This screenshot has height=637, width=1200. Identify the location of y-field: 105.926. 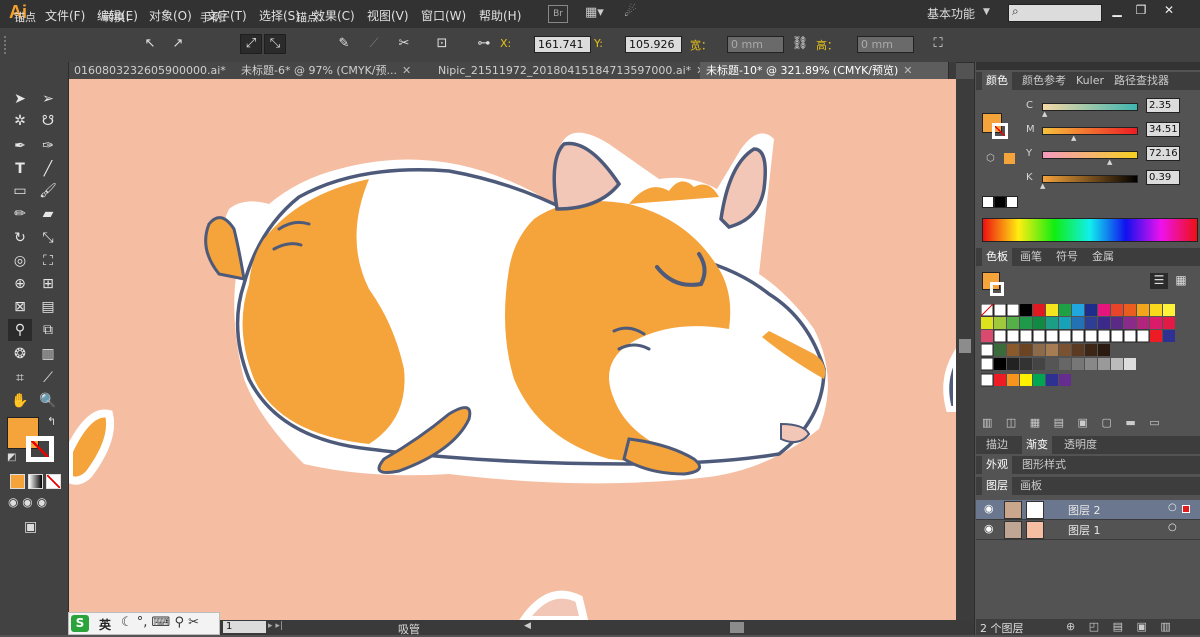
(653, 44).